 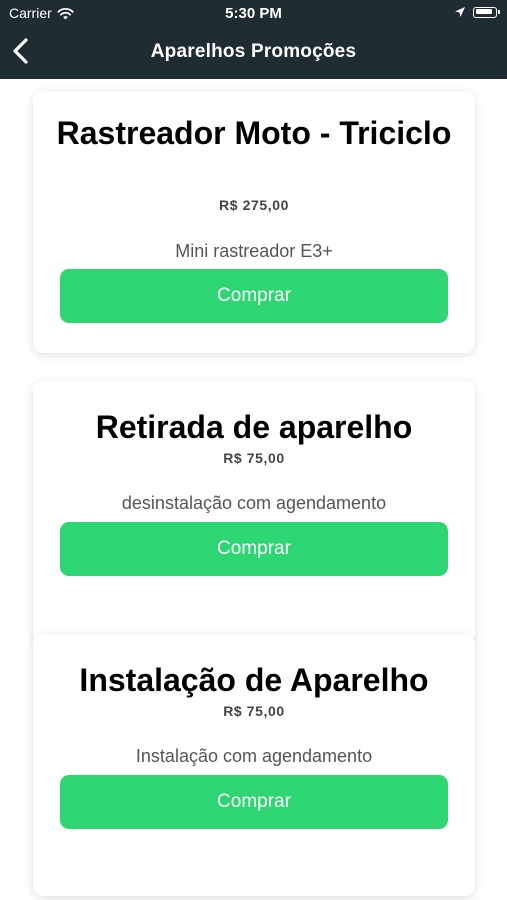 I want to click on location-arrow-icon, so click(x=460, y=12).